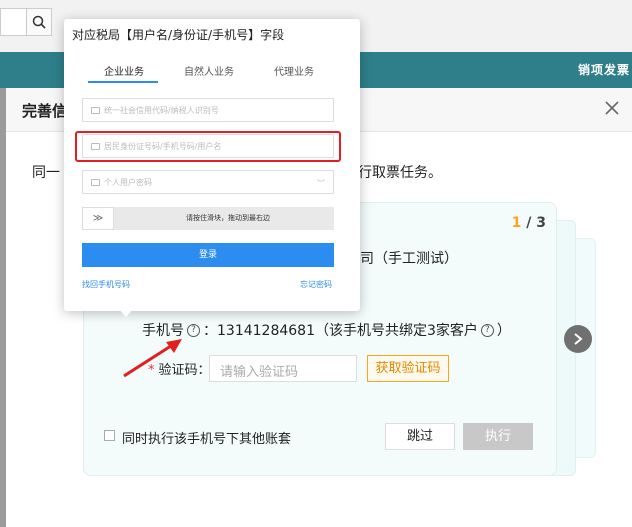  I want to click on slide-verification: ≫ 请按住滑块，拖动到最右边, so click(208, 218).